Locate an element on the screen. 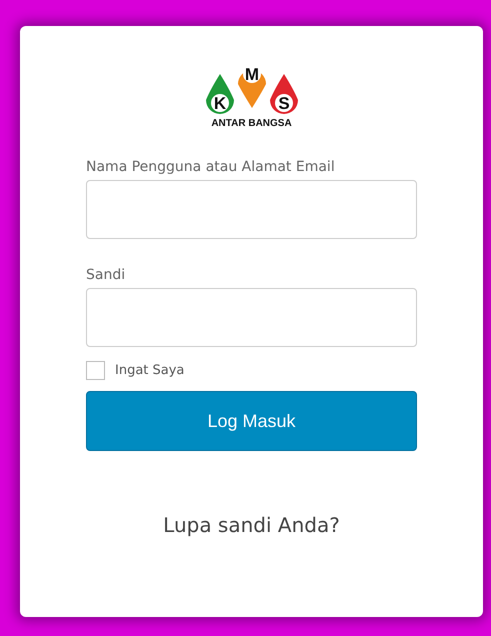  logo-caption: ANTAR BANGSA is located at coordinates (251, 123).